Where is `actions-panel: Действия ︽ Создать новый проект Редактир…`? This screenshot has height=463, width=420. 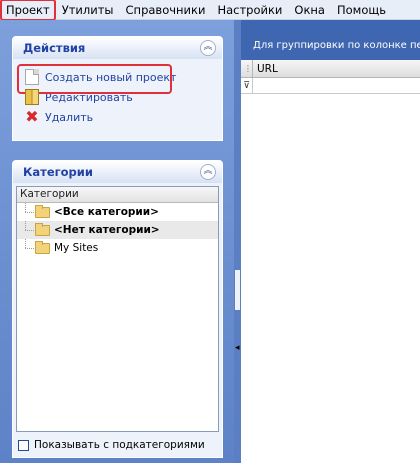 actions-panel: Действия ︽ Создать новый проект Редактир… is located at coordinates (117, 88).